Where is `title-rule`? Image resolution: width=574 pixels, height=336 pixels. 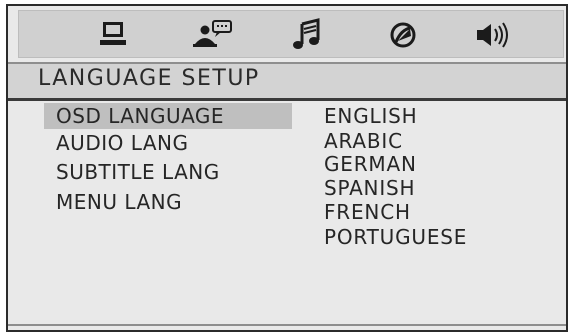 title-rule is located at coordinates (287, 99).